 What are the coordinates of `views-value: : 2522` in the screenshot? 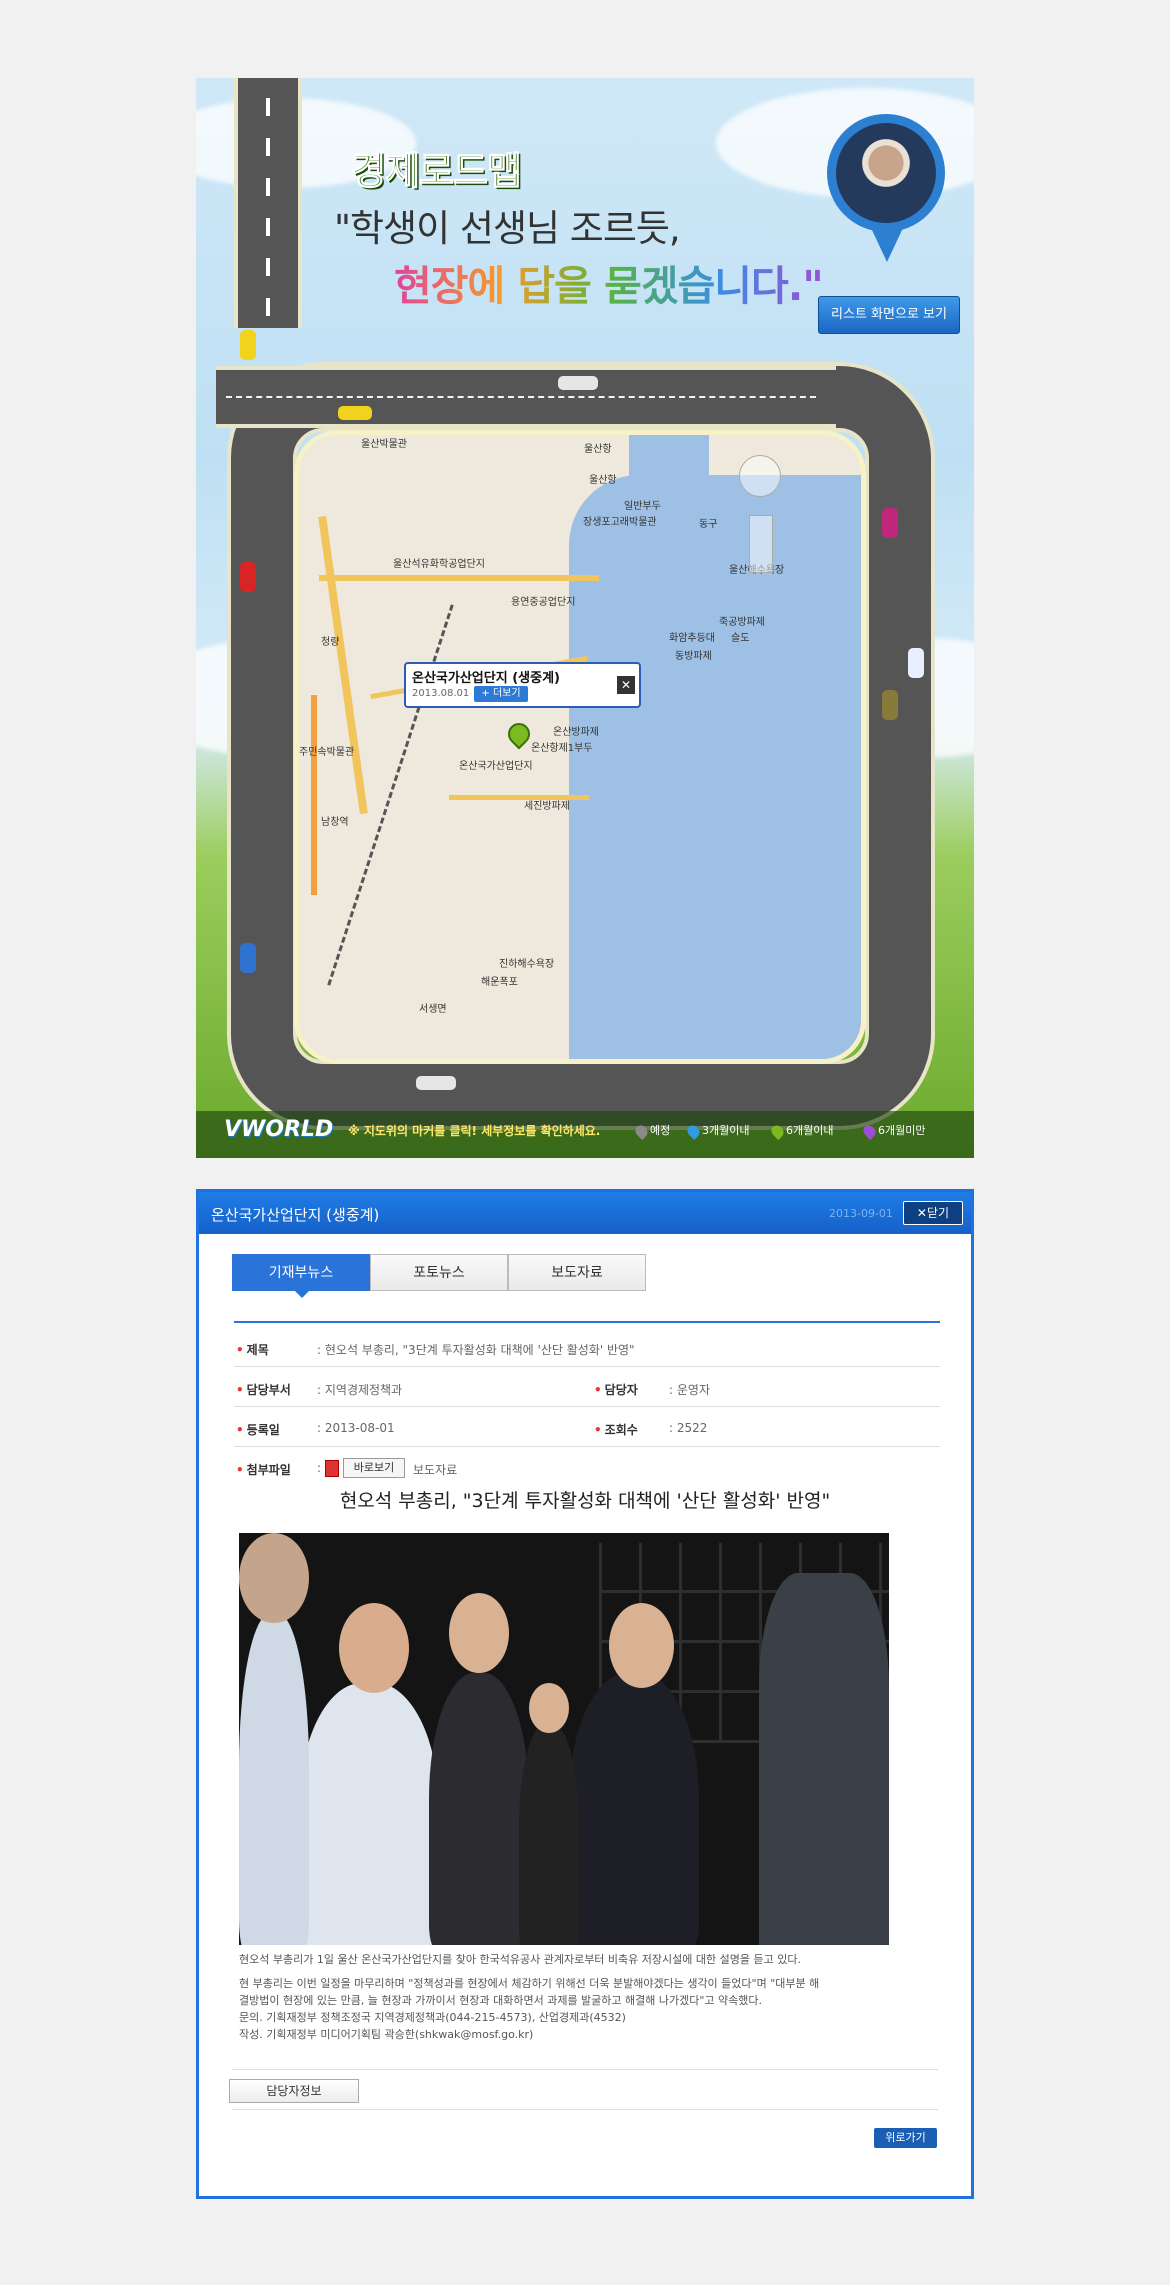 It's located at (688, 1428).